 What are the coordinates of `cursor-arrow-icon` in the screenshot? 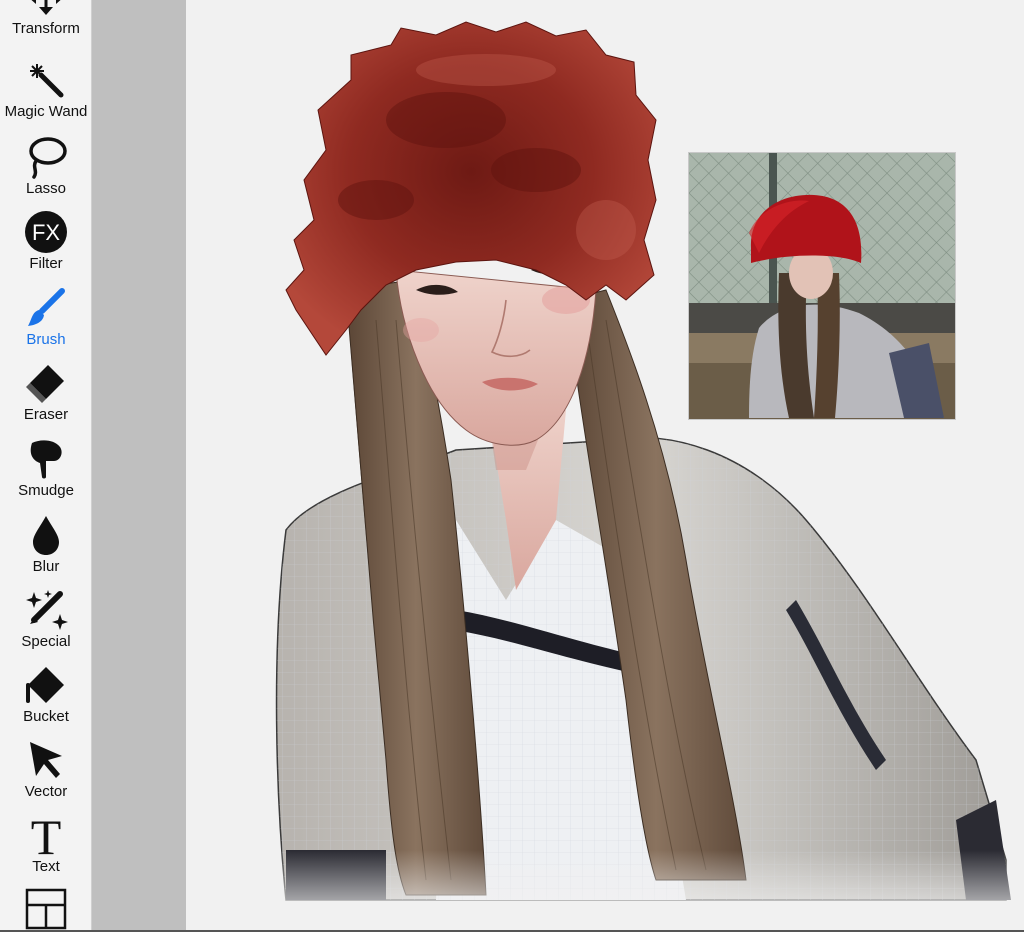 It's located at (46, 760).